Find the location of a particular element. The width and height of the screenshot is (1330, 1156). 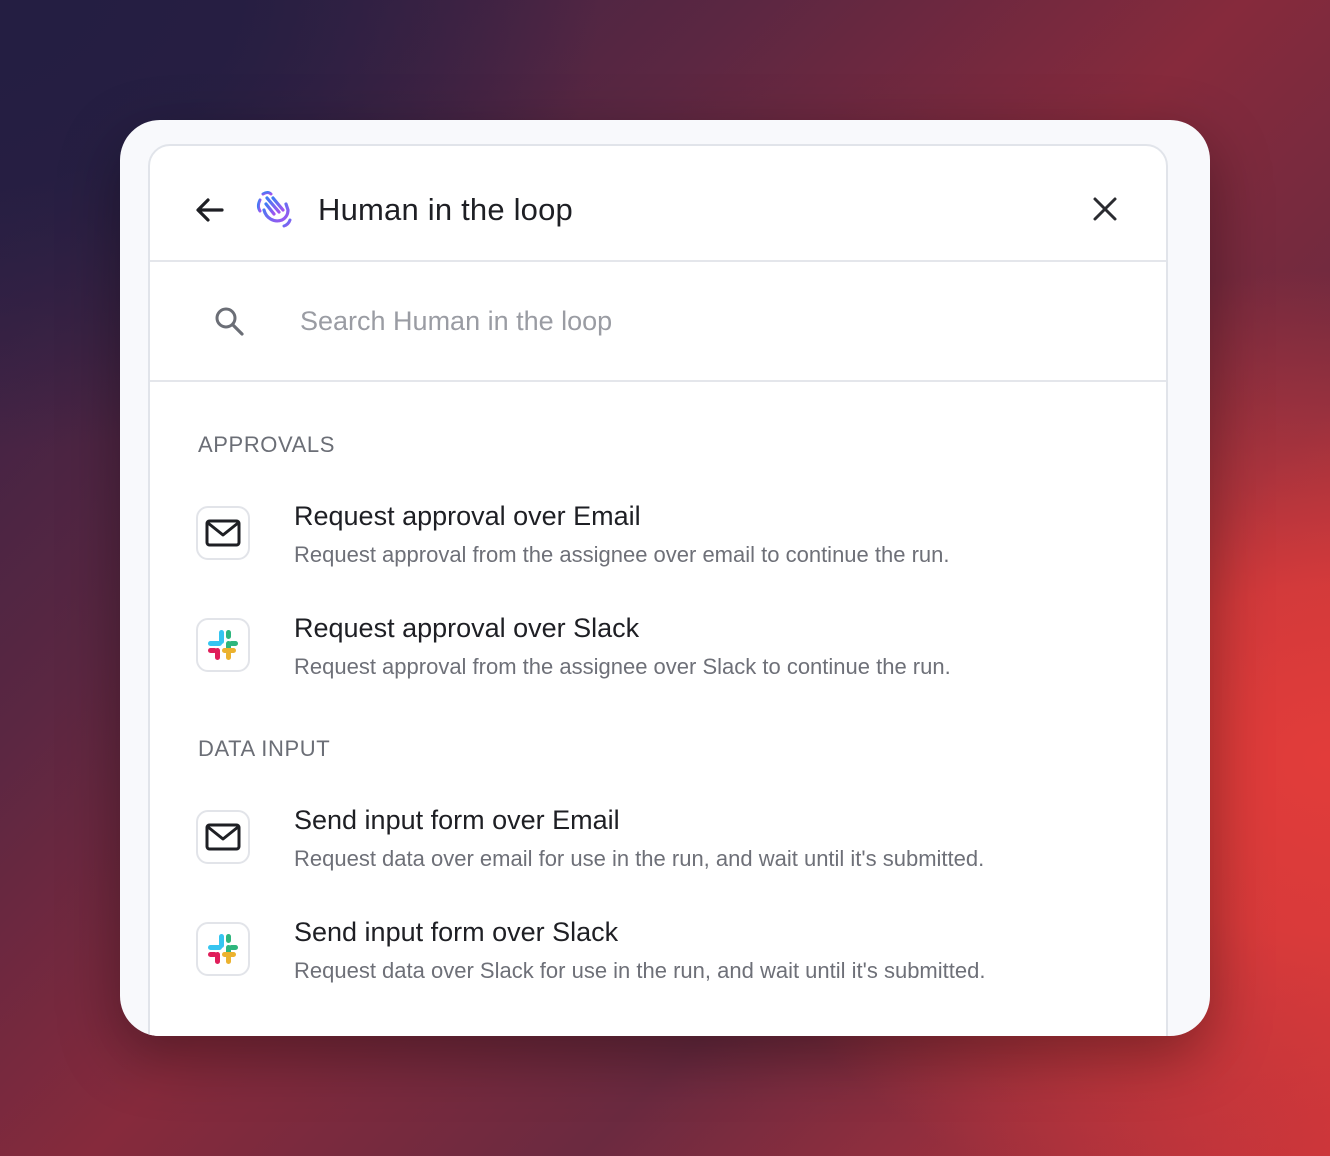

item-title: Send input form over Slack is located at coordinates (456, 932).